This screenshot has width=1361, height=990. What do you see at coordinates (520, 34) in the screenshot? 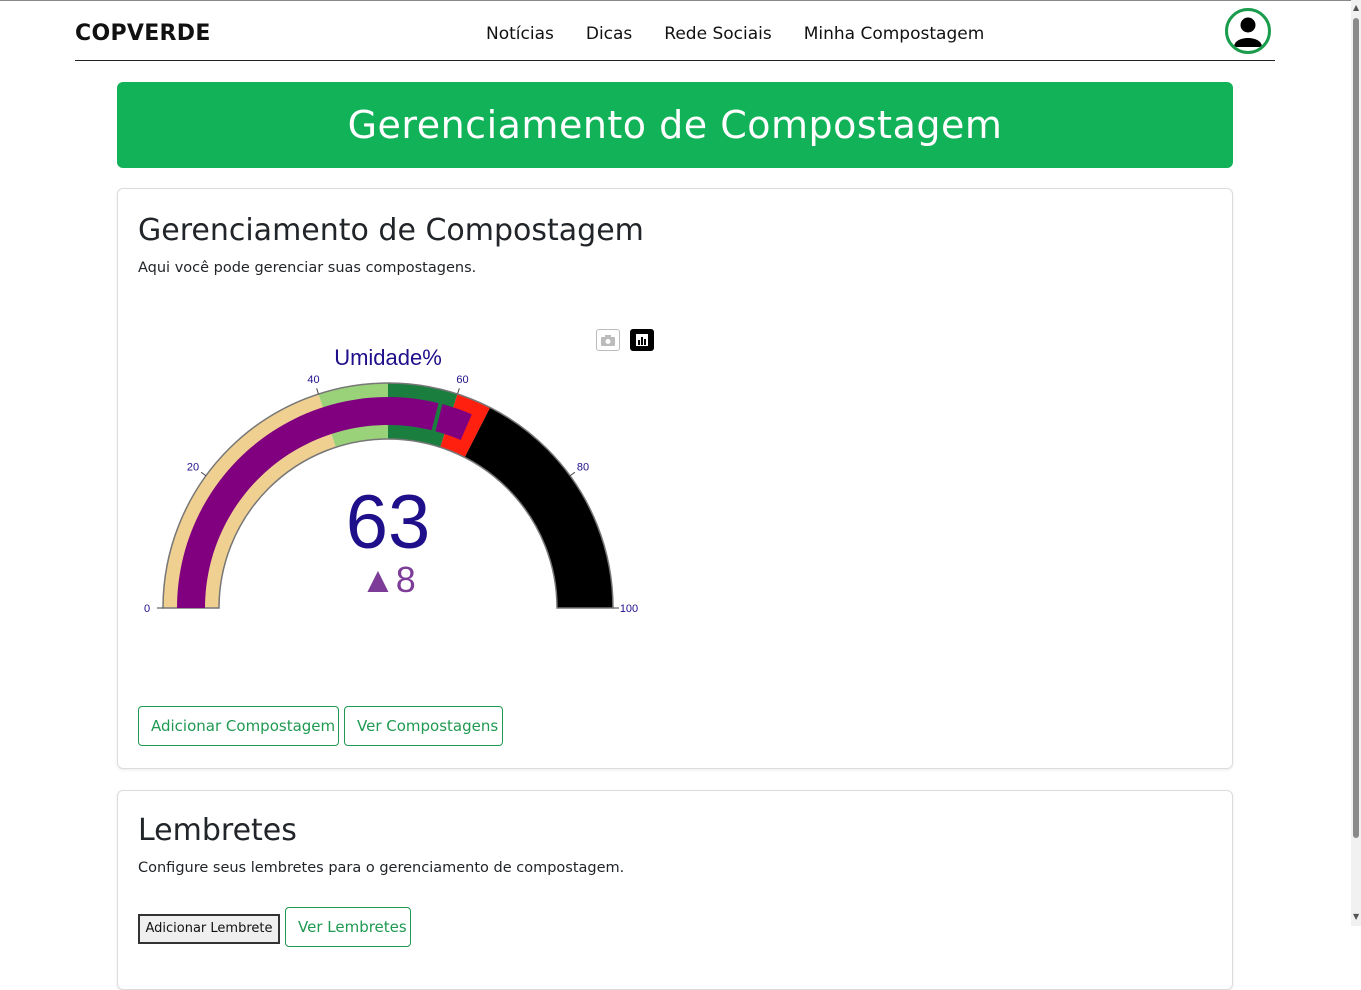
I see `nav-link-noticias: Notícias` at bounding box center [520, 34].